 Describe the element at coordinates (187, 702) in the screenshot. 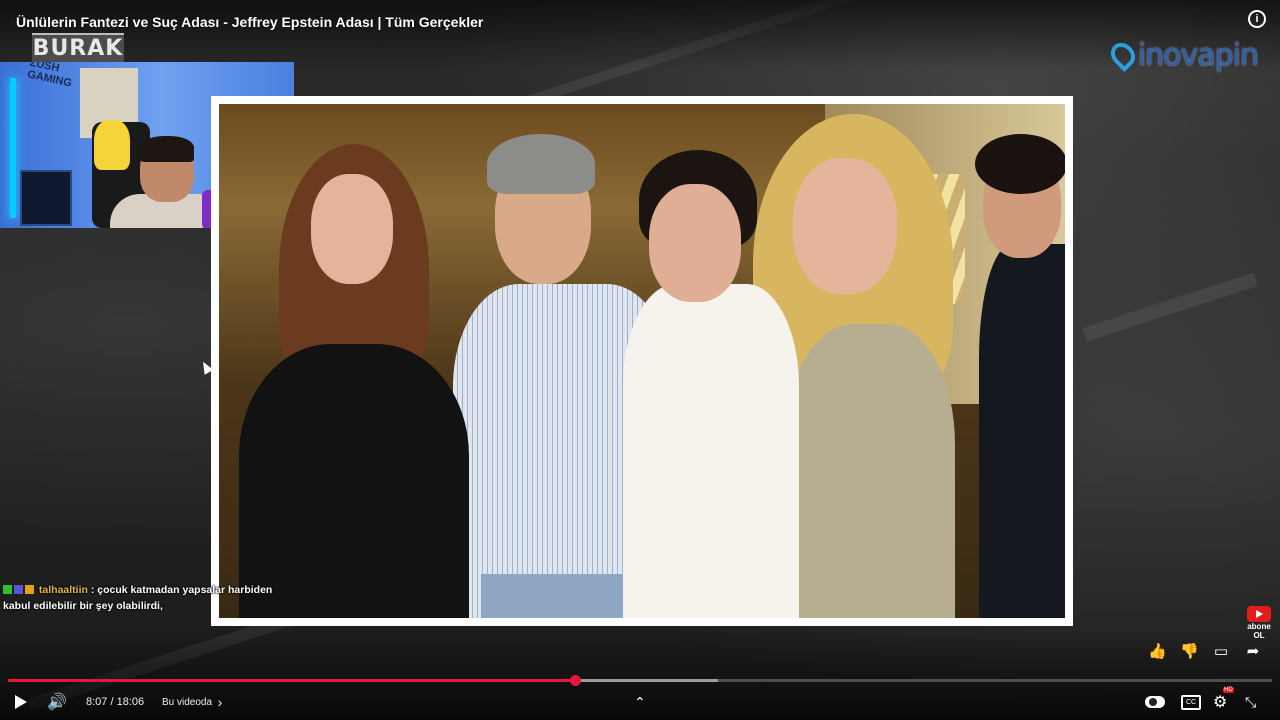

I see `chapter-label: Bu videoda` at that location.